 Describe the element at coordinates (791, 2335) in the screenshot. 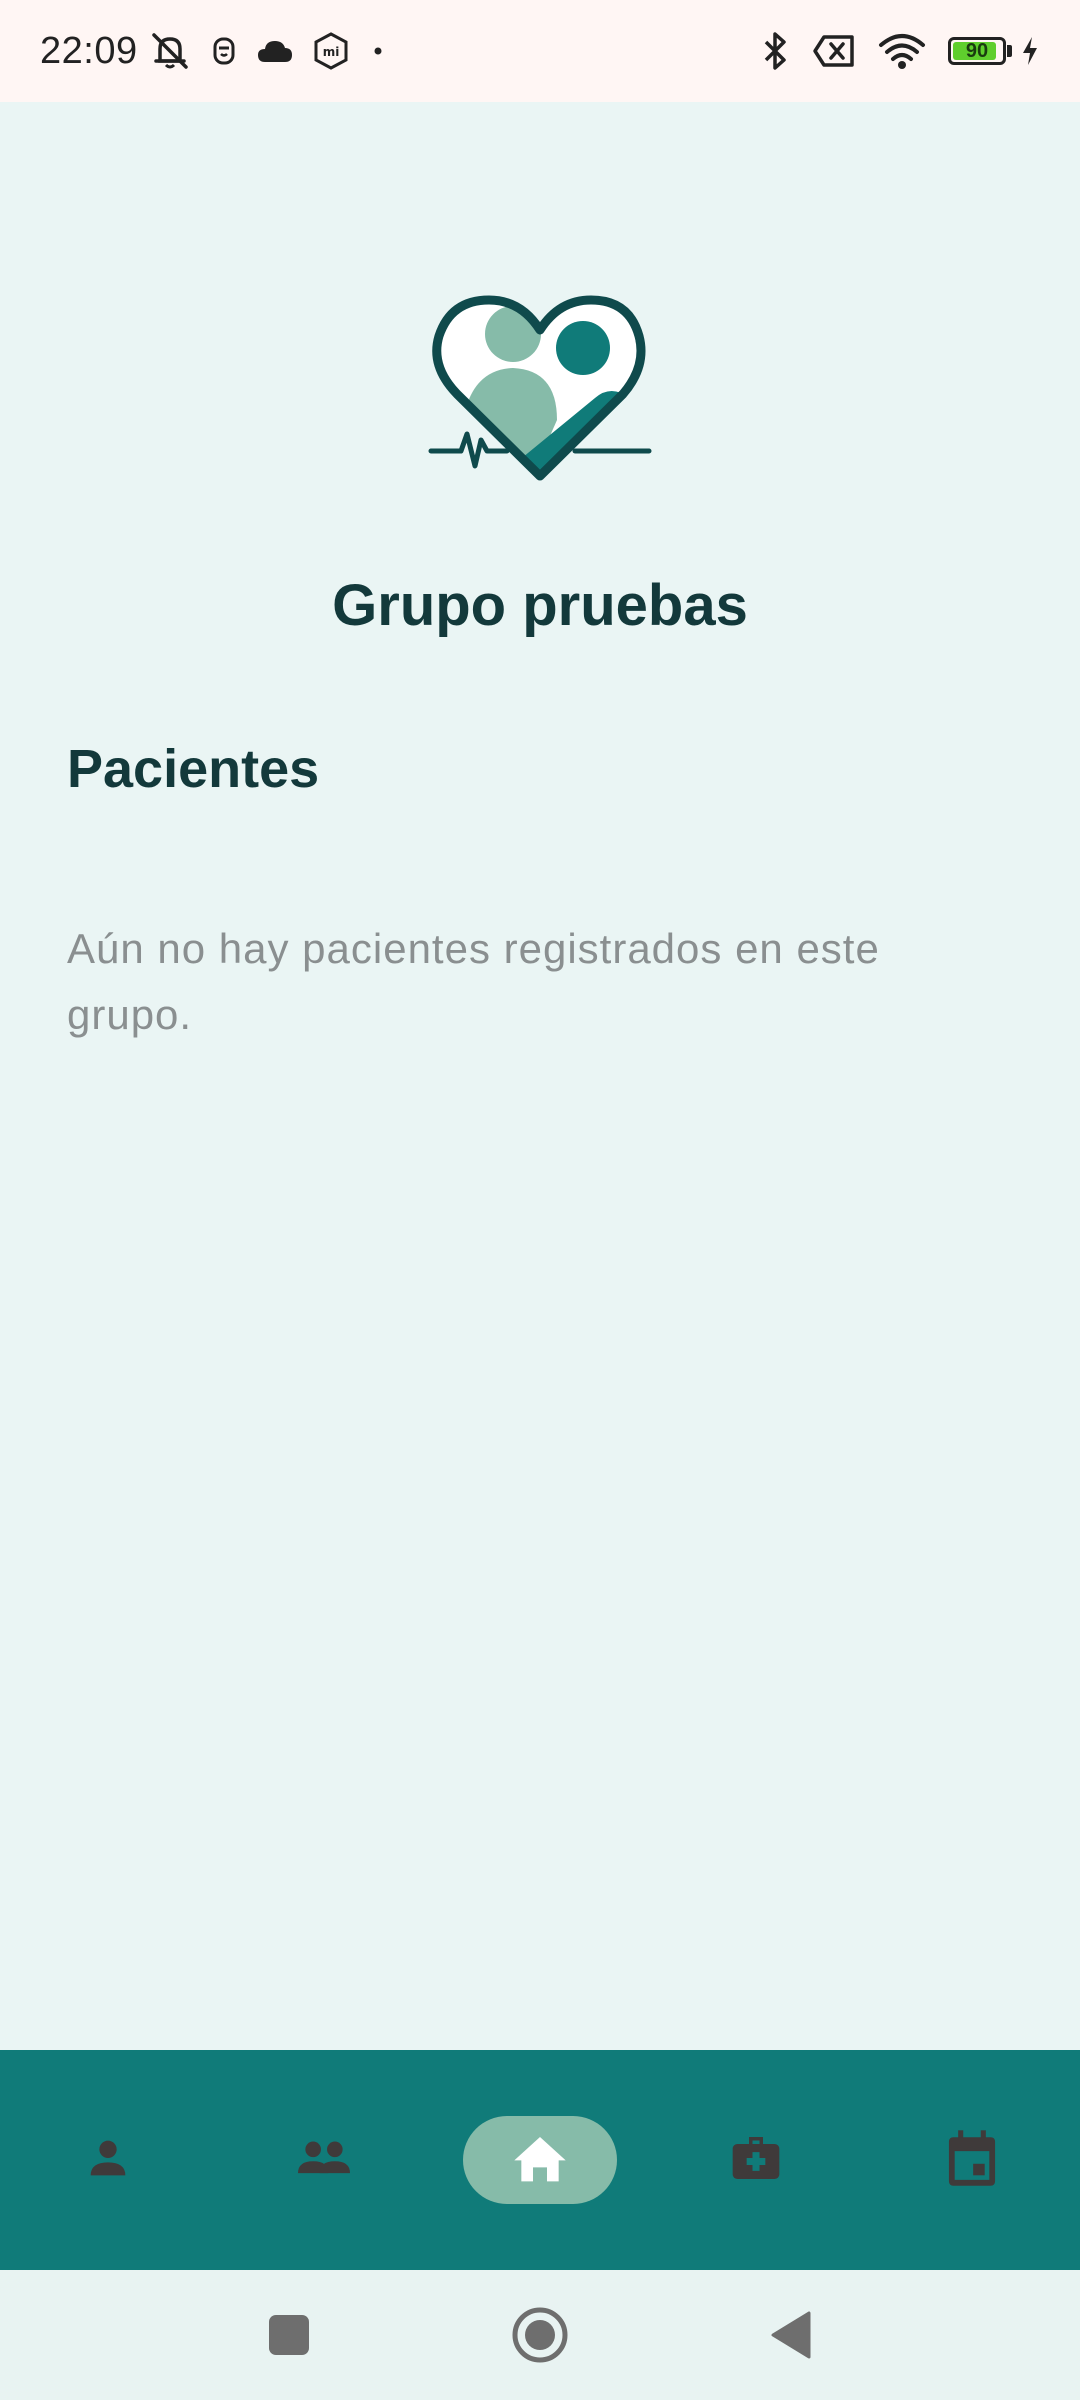

I see `back-button` at that location.